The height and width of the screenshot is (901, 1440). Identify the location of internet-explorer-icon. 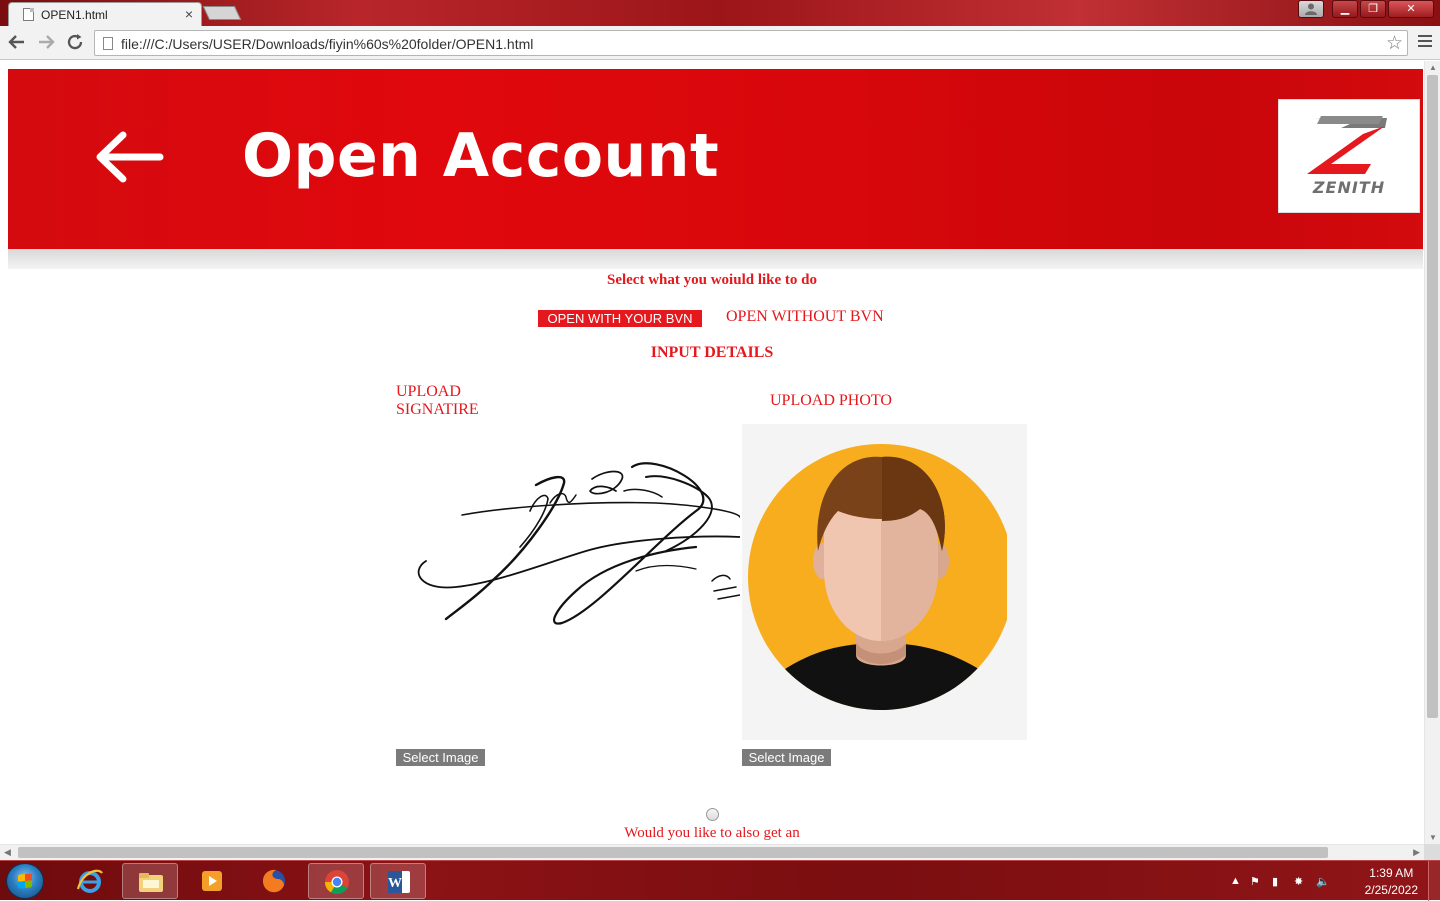
(90, 881).